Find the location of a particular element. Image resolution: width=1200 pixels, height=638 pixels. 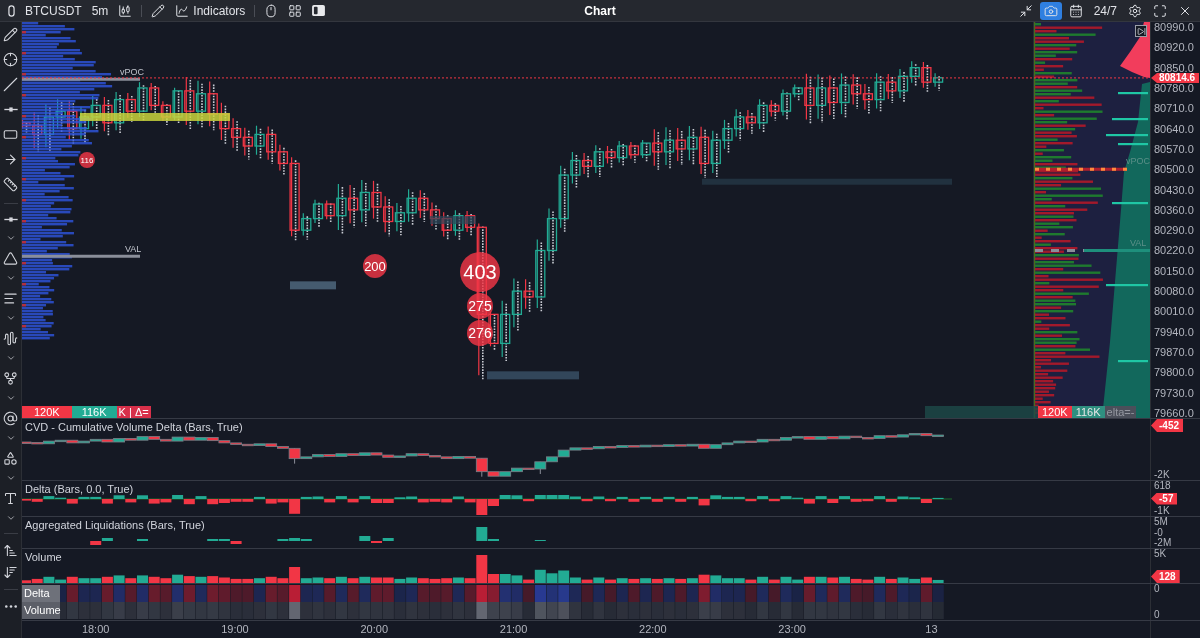

price-label: 80640.0 is located at coordinates (1174, 128).